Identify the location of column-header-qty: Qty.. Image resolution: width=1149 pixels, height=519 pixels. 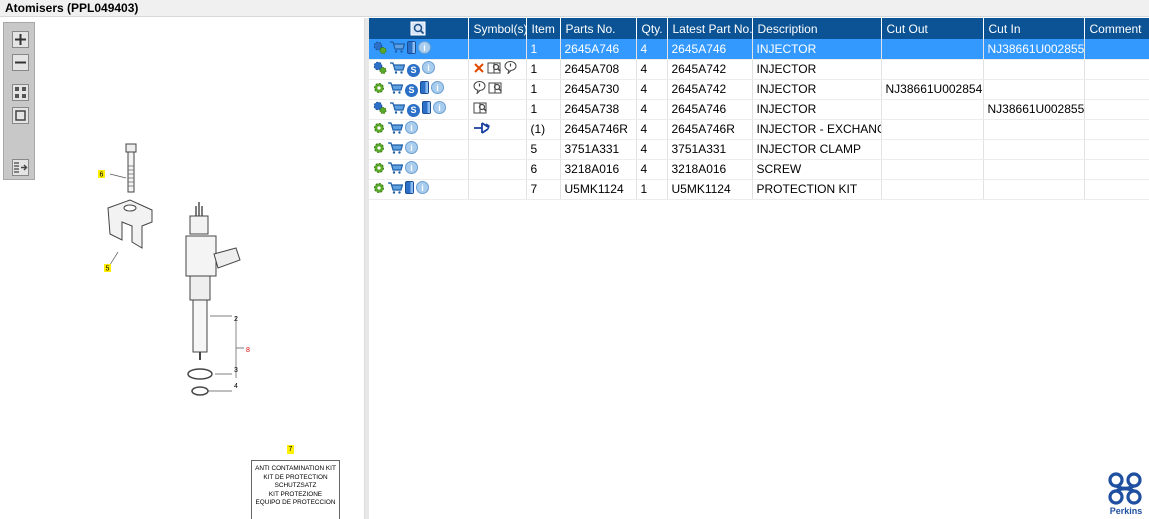
(652, 28).